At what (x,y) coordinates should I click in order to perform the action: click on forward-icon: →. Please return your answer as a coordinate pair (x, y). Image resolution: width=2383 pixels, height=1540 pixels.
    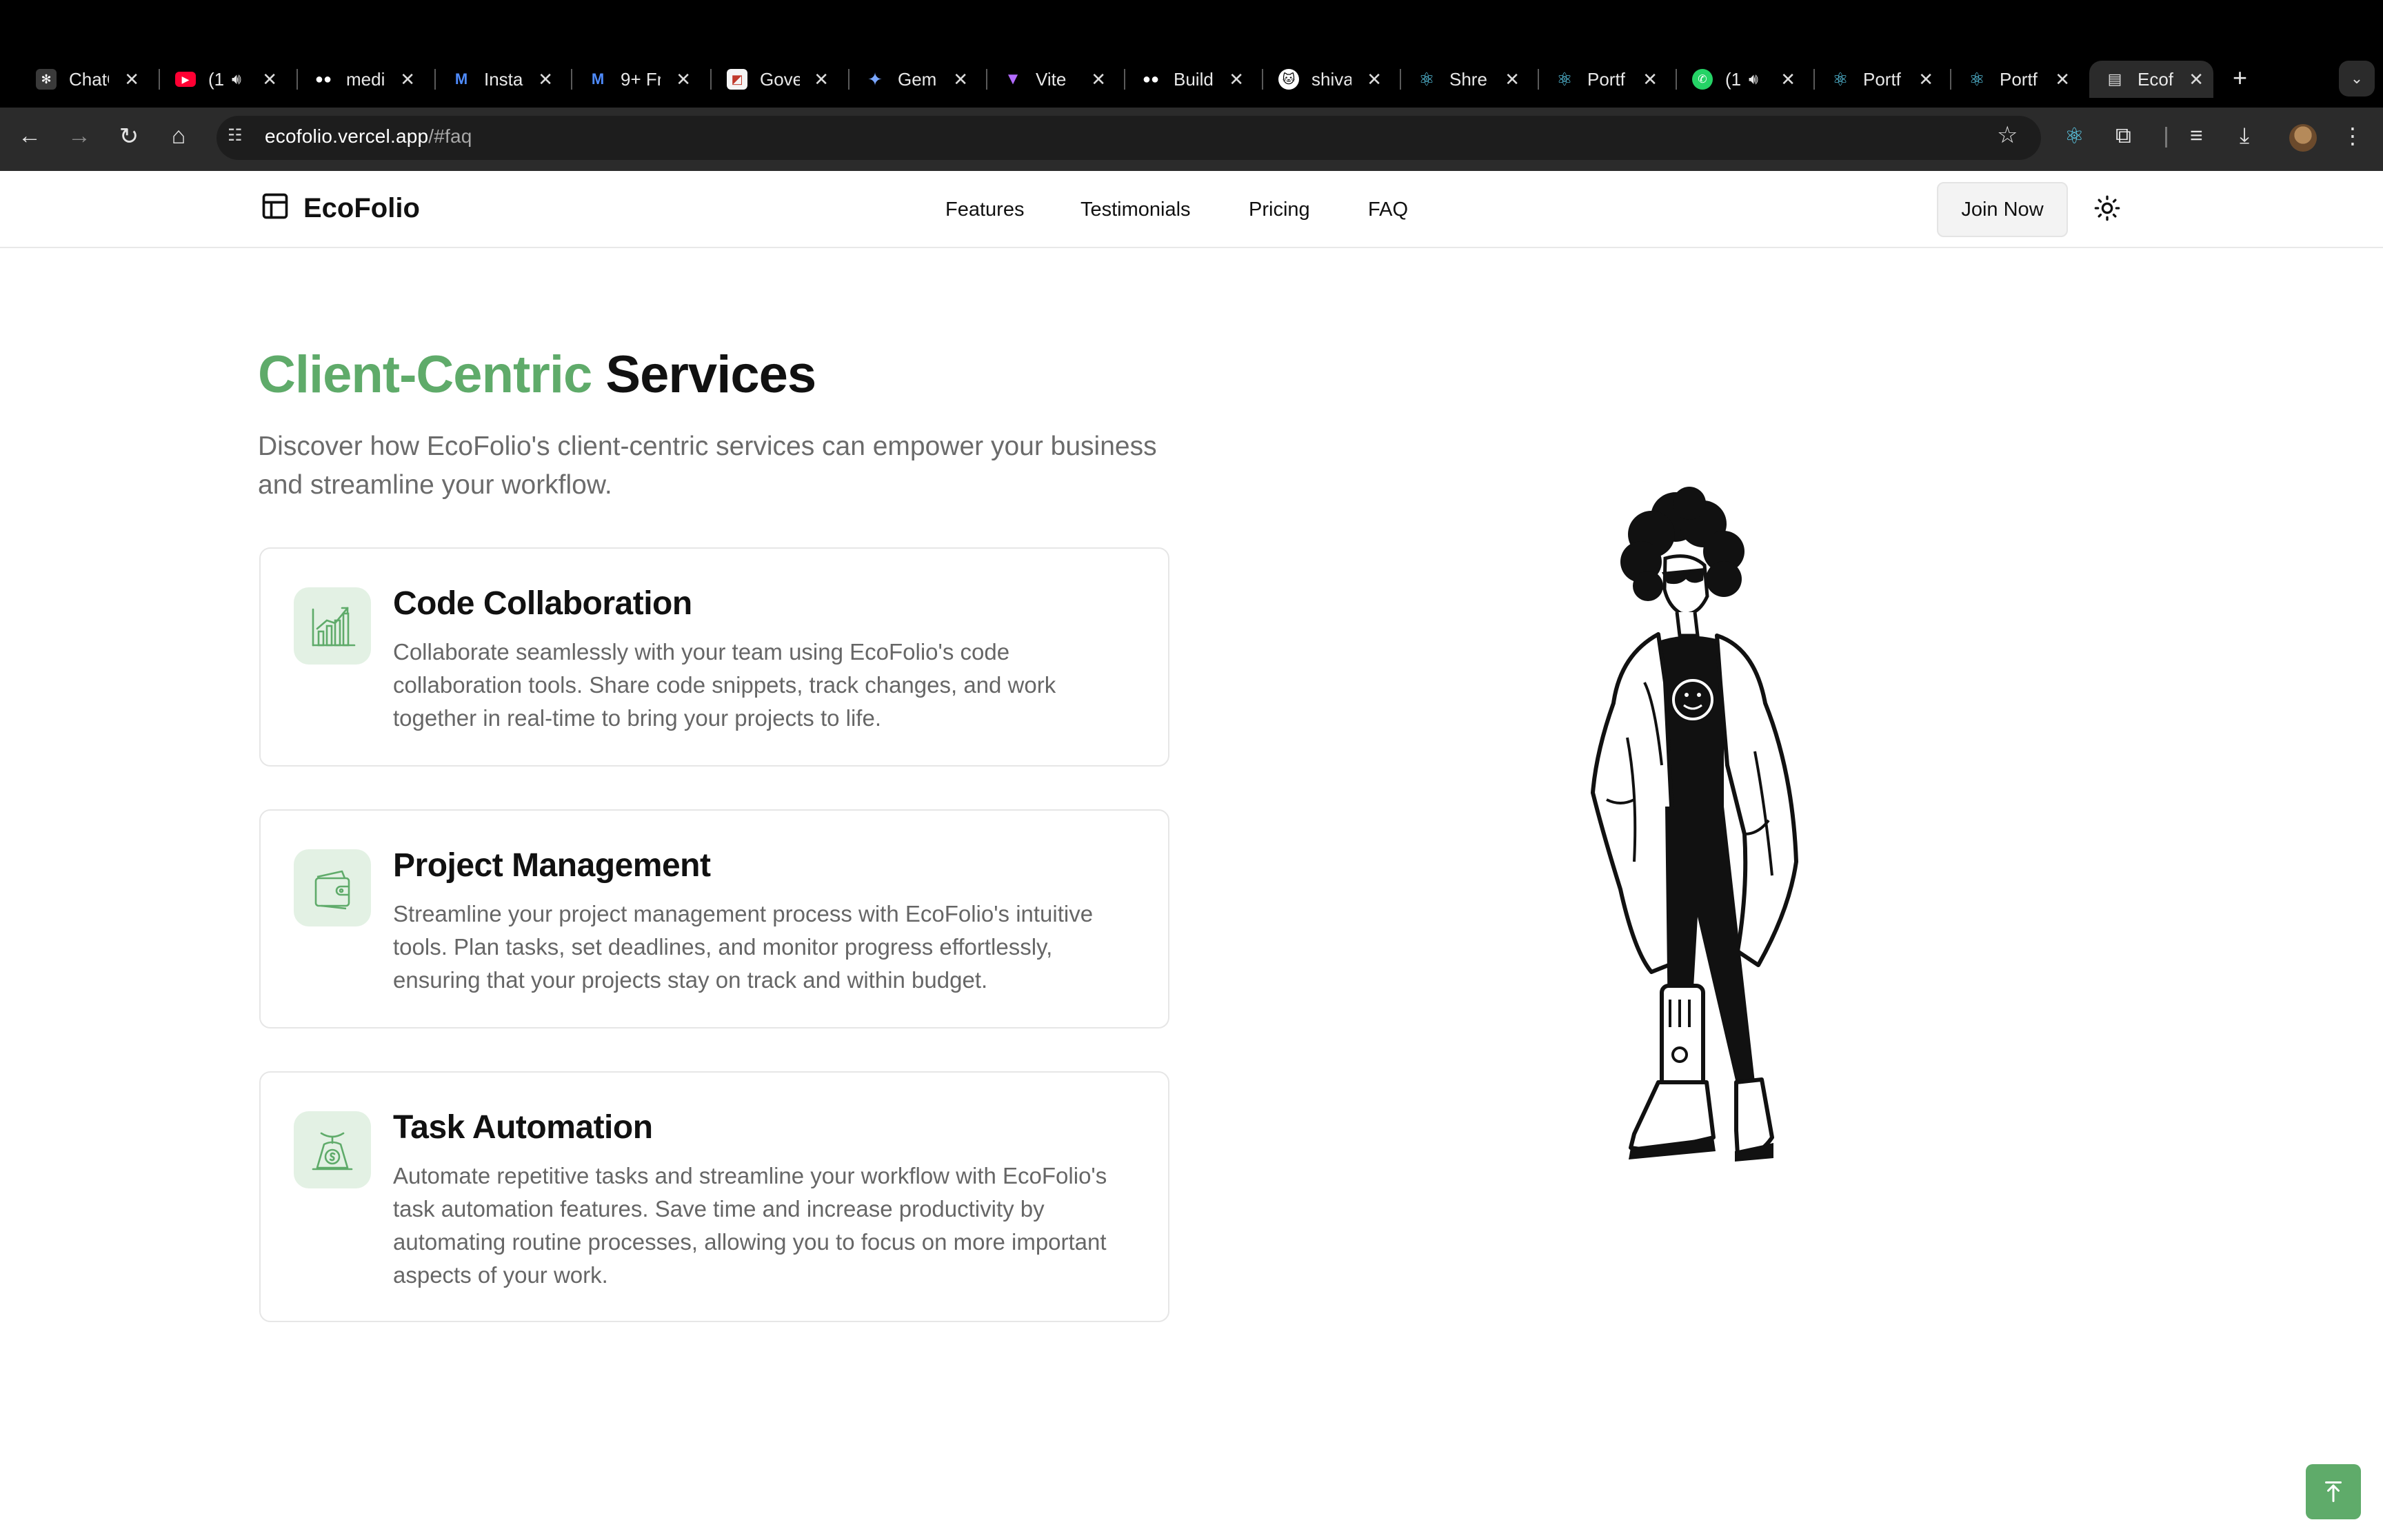
    Looking at the image, I should click on (79, 137).